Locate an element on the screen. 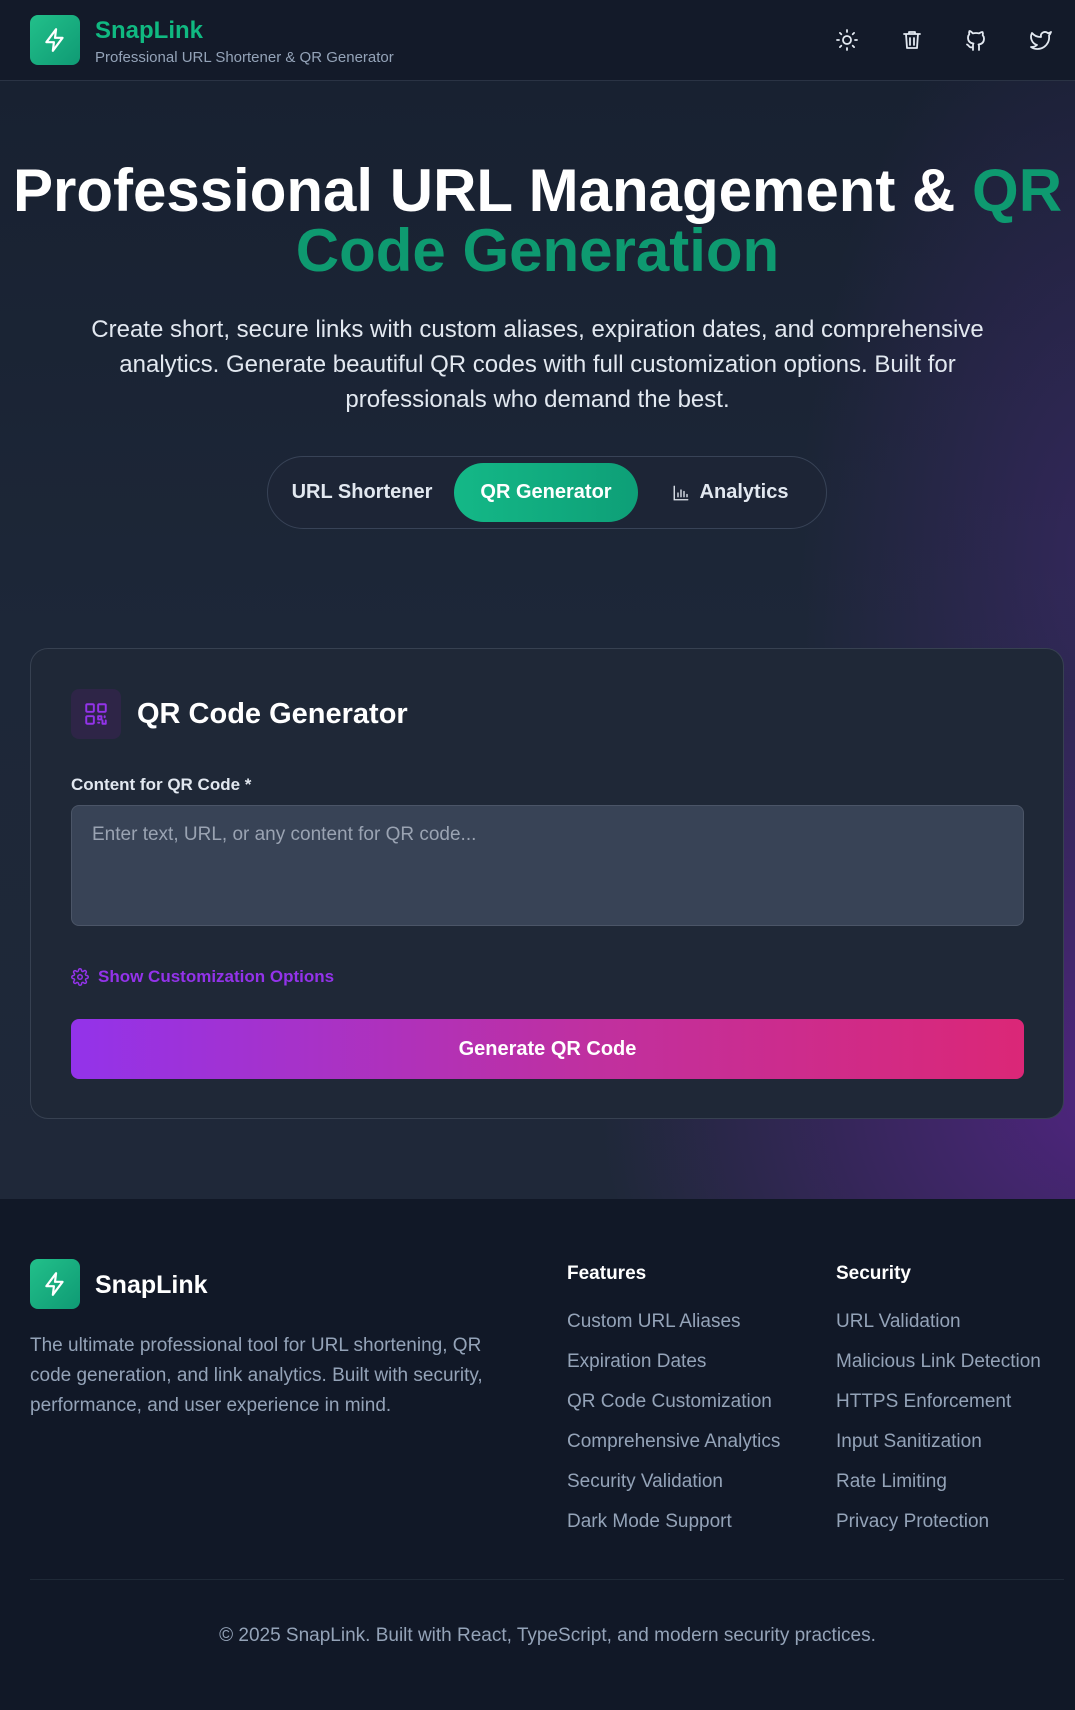 The height and width of the screenshot is (1710, 1075). sun-icon is located at coordinates (847, 40).